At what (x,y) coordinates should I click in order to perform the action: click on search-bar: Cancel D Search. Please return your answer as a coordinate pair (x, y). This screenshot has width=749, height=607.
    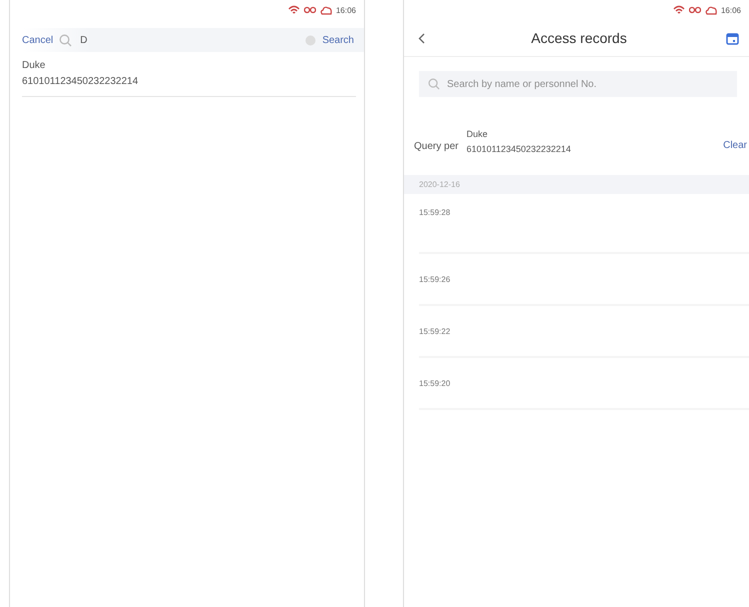
    Looking at the image, I should click on (193, 40).